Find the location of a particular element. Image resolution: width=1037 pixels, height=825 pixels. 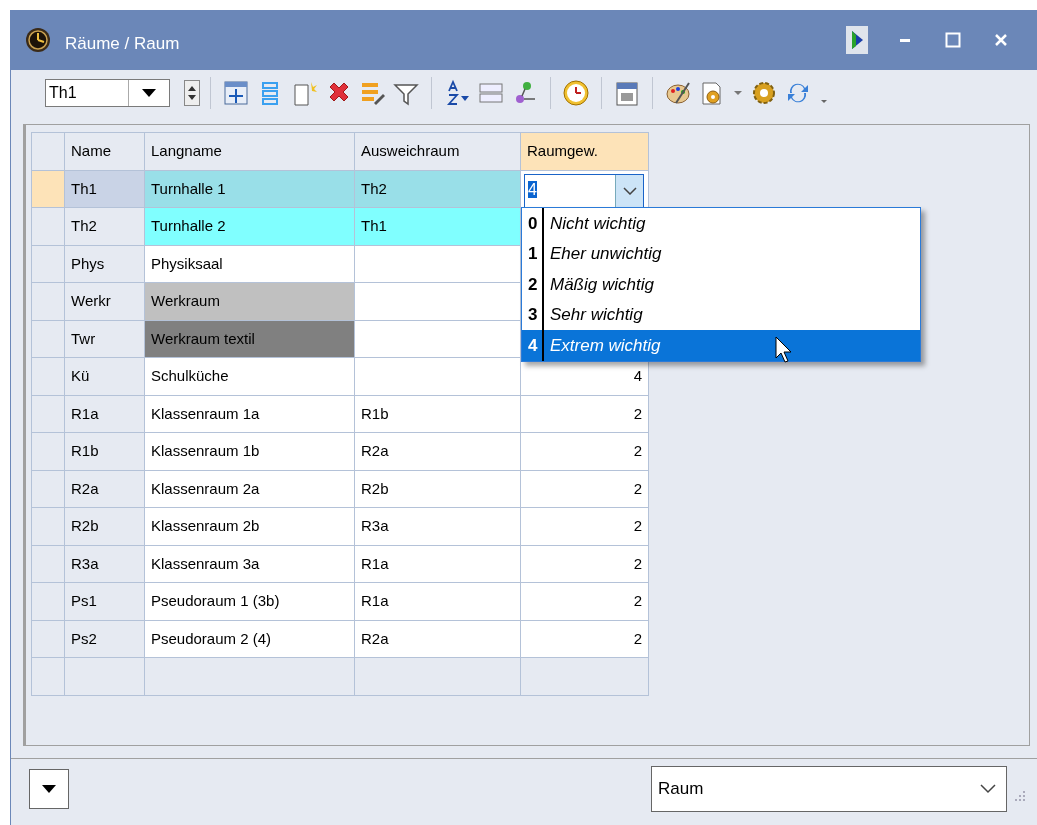

clock-button is located at coordinates (576, 93).